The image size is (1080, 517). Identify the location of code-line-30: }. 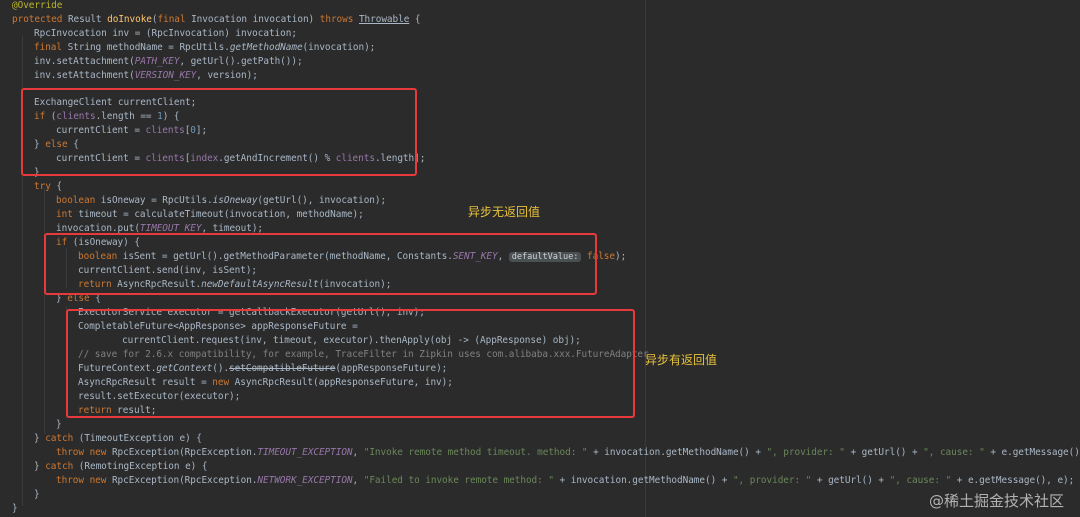
(59, 424).